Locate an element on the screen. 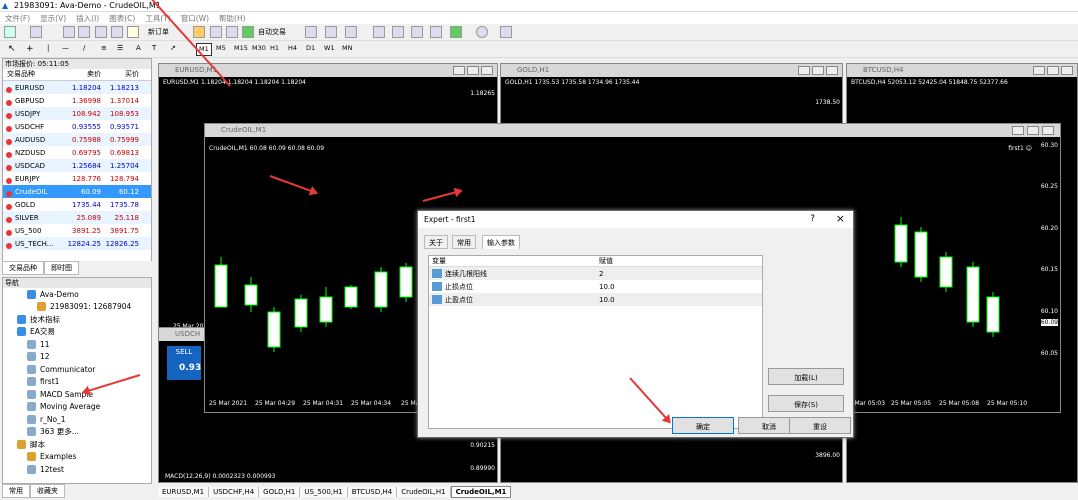 The image size is (1078, 500). tab-tick-chart: 即时图 is located at coordinates (61, 268).